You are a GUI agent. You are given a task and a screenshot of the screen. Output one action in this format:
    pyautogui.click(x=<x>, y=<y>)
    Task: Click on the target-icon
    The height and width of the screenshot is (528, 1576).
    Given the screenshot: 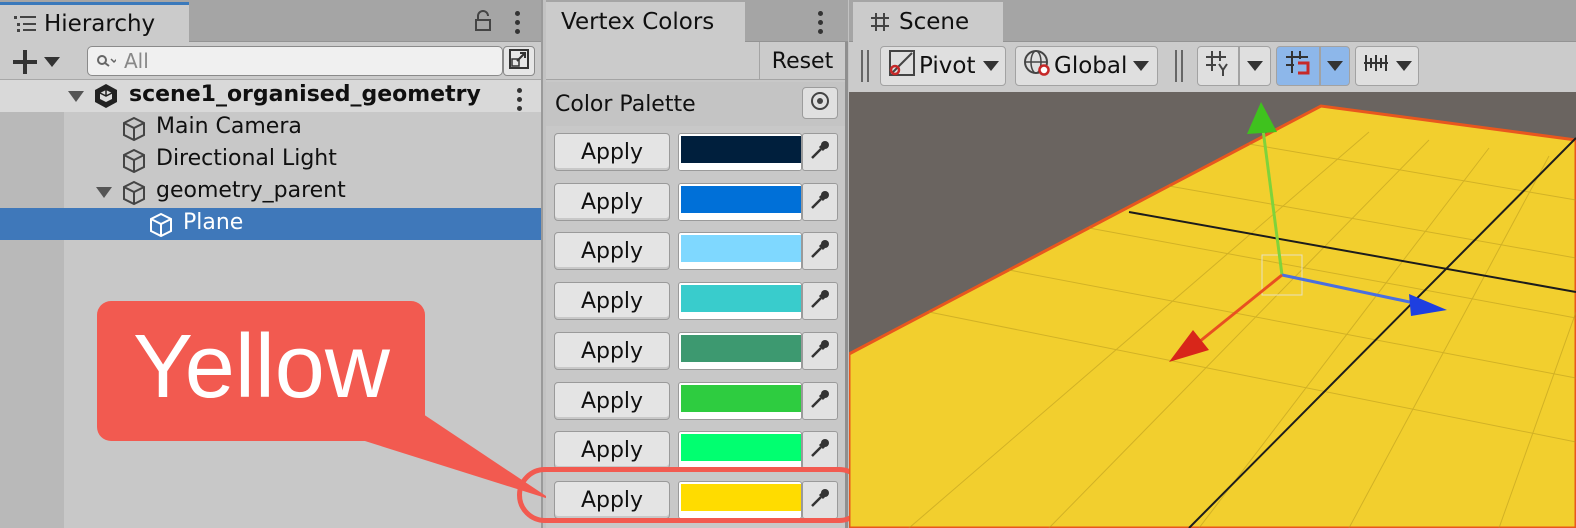 What is the action you would take?
    pyautogui.click(x=820, y=103)
    